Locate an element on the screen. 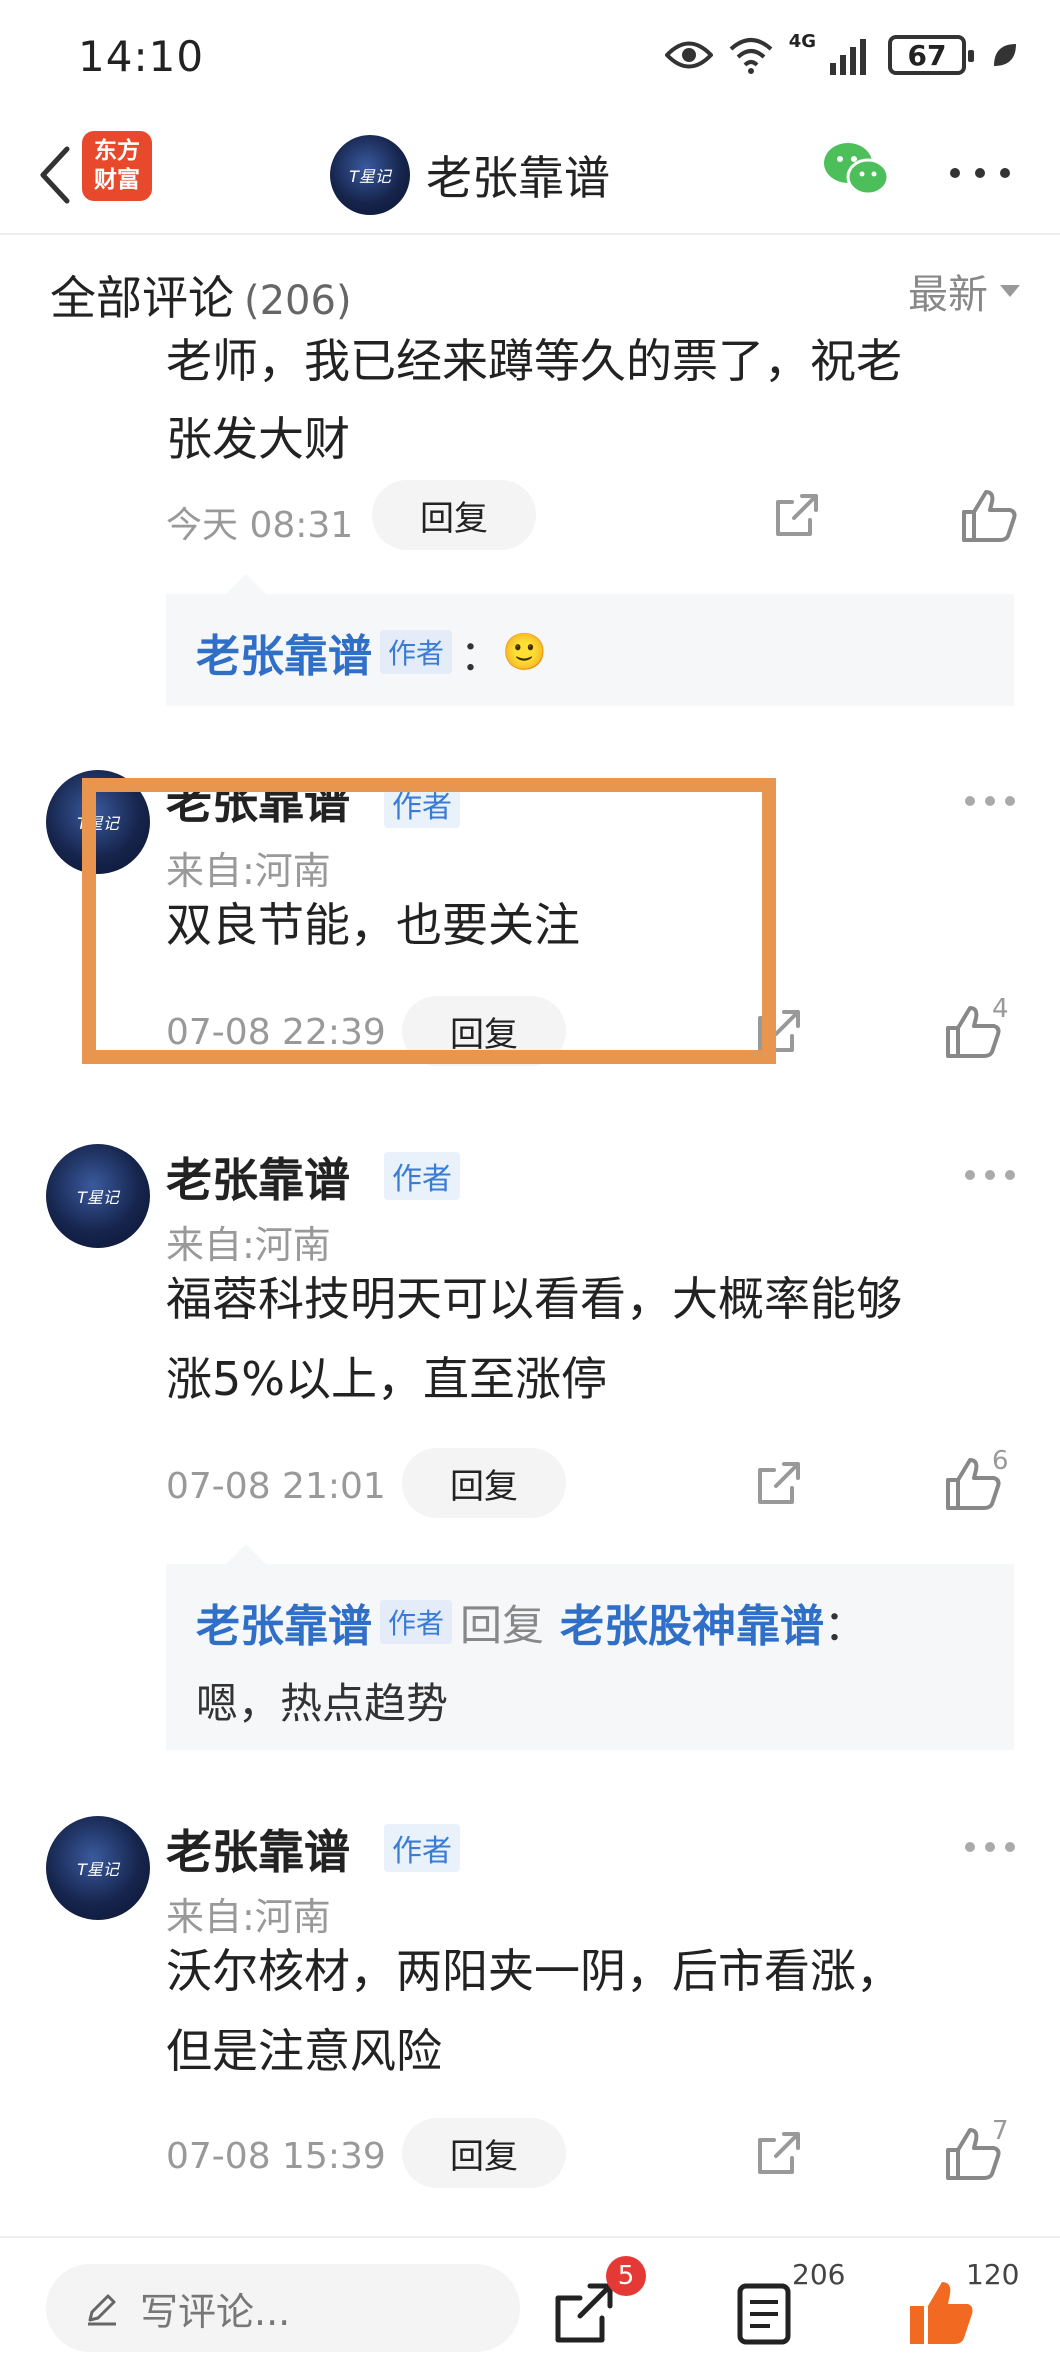 The height and width of the screenshot is (2376, 1060). nav-author: T星记 老张靠谱 is located at coordinates (470, 175).